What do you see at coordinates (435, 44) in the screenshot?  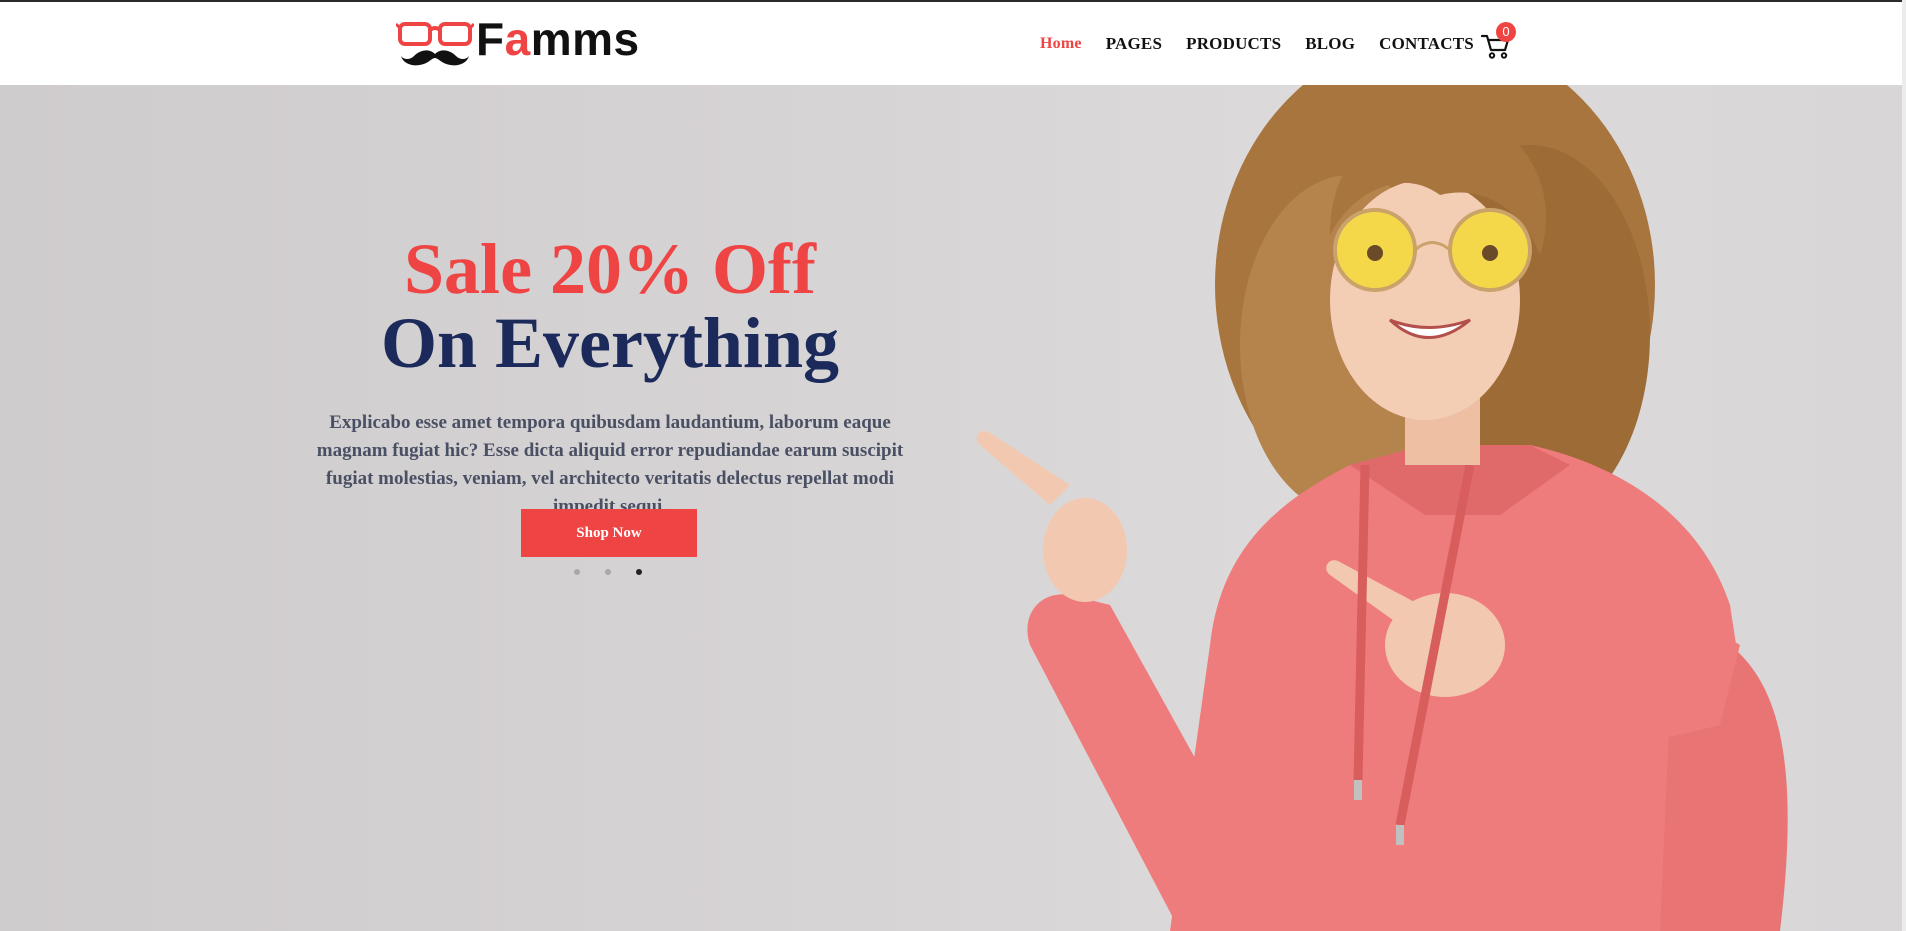 I see `glasses-mustache-icon` at bounding box center [435, 44].